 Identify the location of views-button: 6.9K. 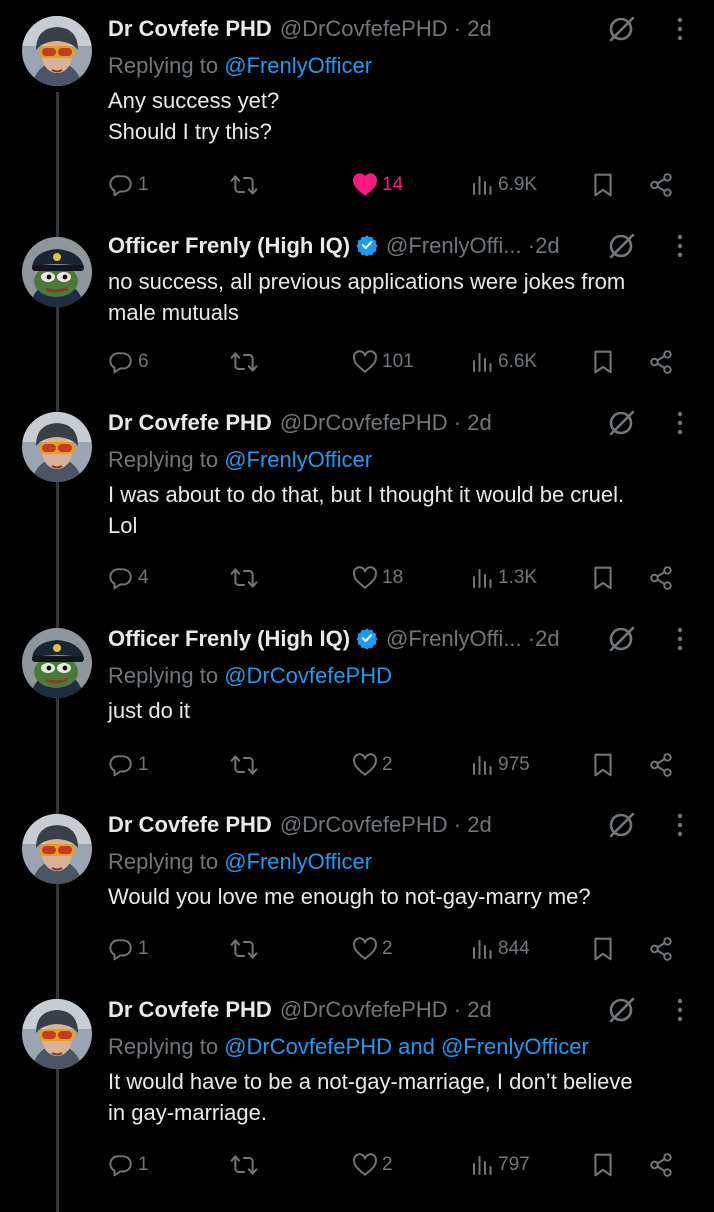
(503, 185).